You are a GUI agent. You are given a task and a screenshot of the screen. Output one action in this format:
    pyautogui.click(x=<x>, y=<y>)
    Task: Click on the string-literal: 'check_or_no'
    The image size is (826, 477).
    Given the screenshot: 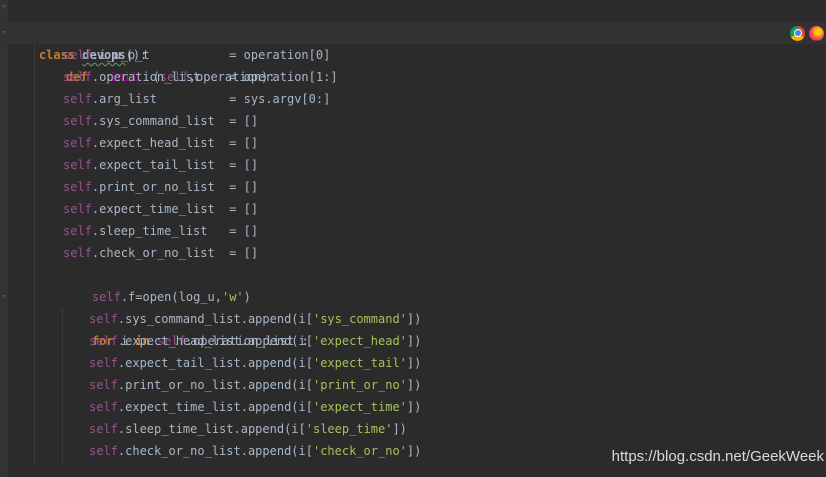 What is the action you would take?
    pyautogui.click(x=359, y=451)
    